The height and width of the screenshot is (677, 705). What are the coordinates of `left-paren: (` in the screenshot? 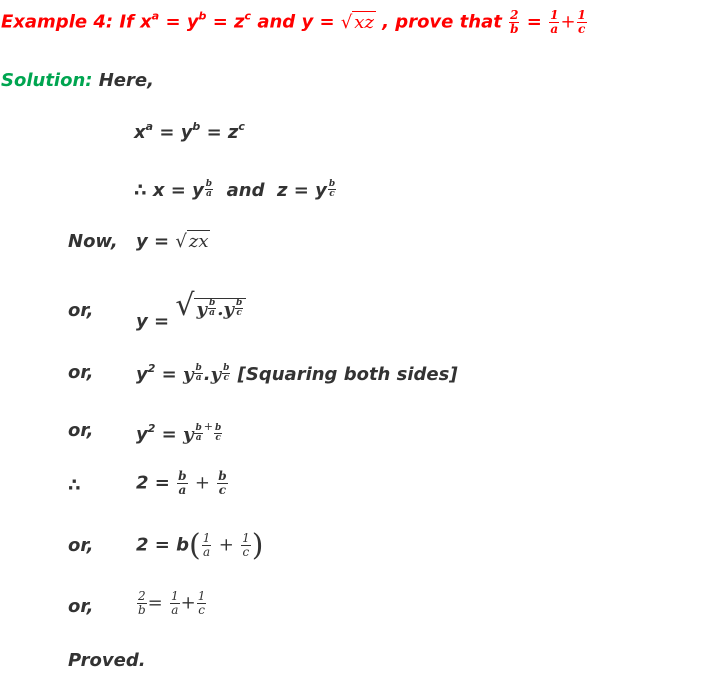 It's located at (195, 545).